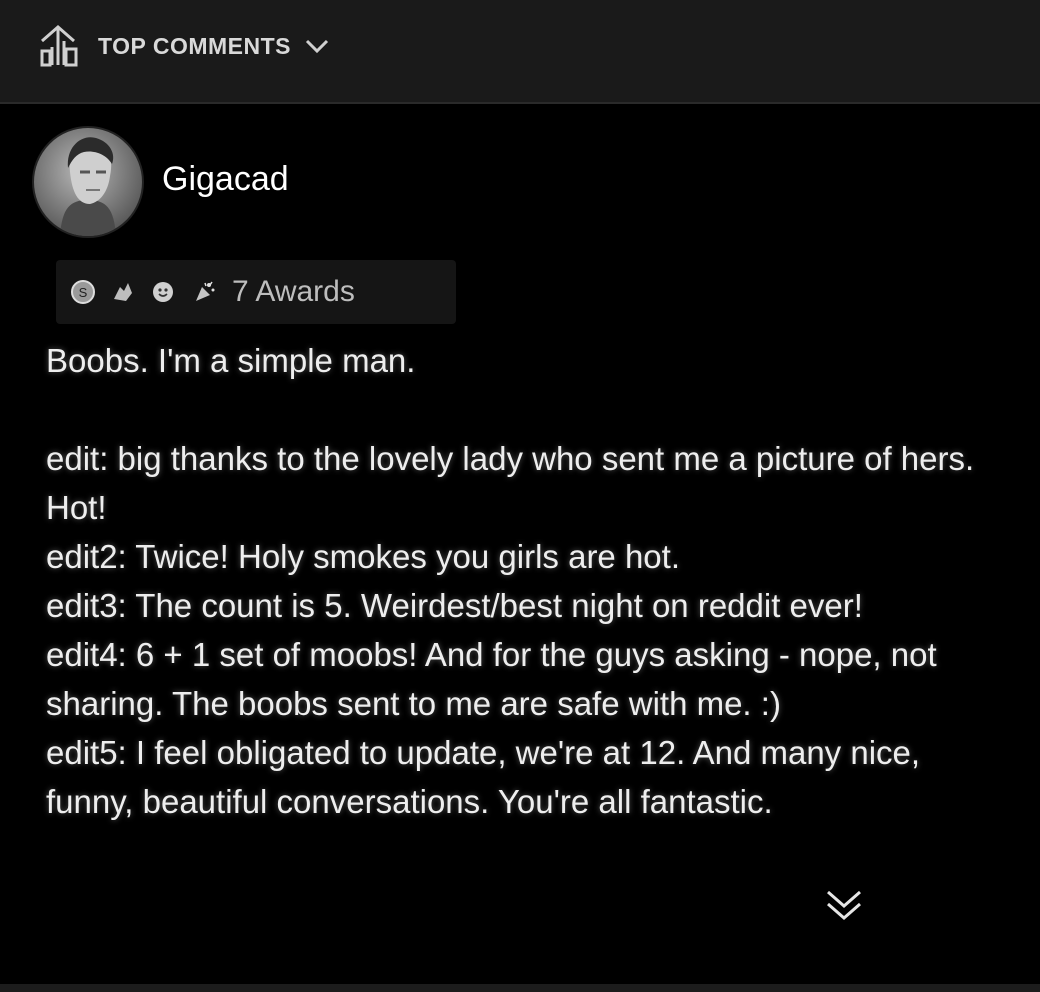  I want to click on awards-count: 7 Awards, so click(293, 291).